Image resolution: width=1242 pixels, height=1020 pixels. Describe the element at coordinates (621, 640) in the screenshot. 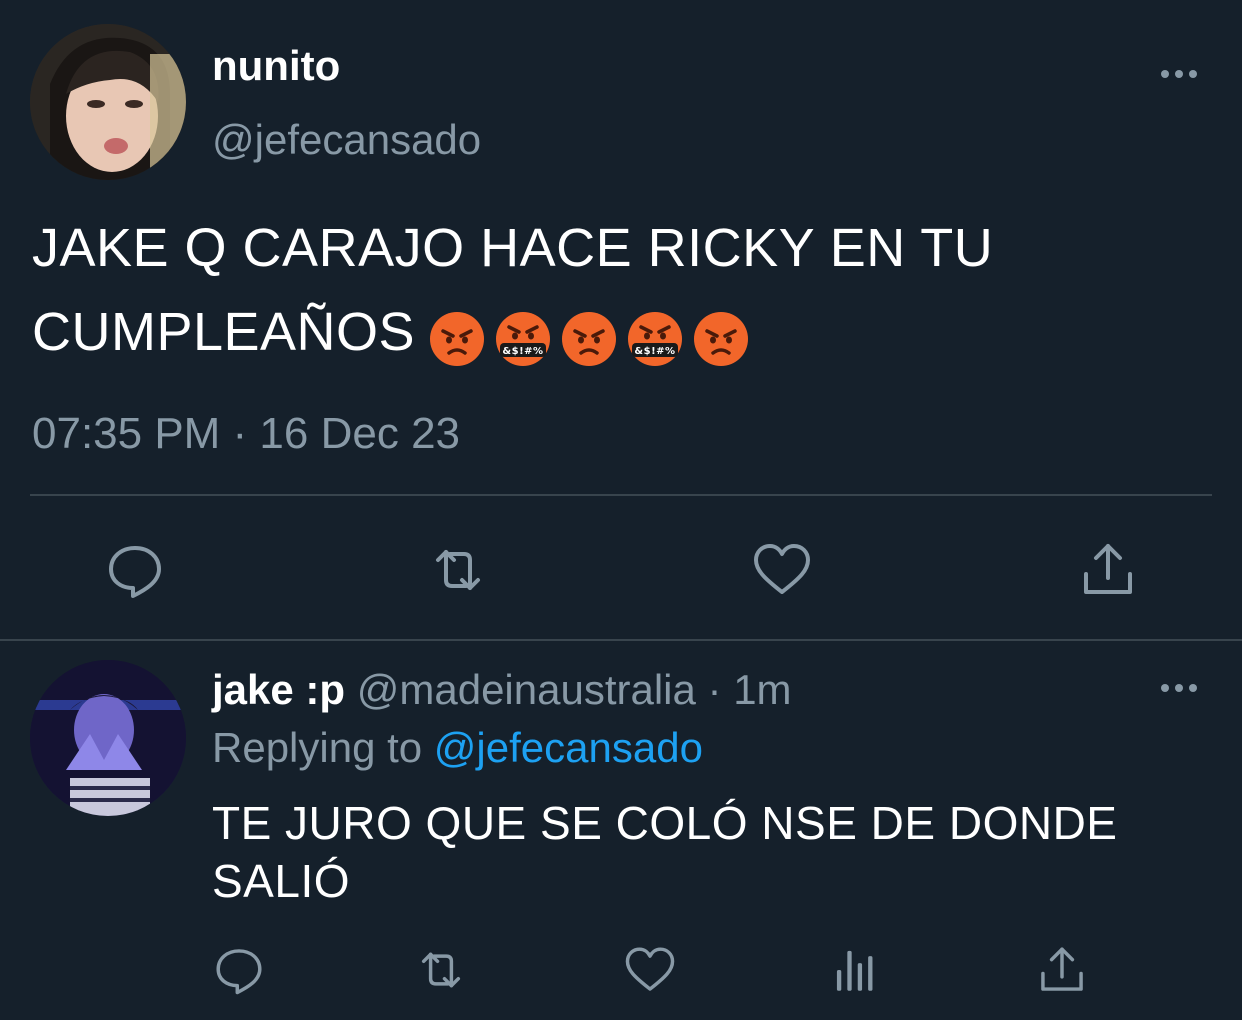

I see `section-divider` at that location.